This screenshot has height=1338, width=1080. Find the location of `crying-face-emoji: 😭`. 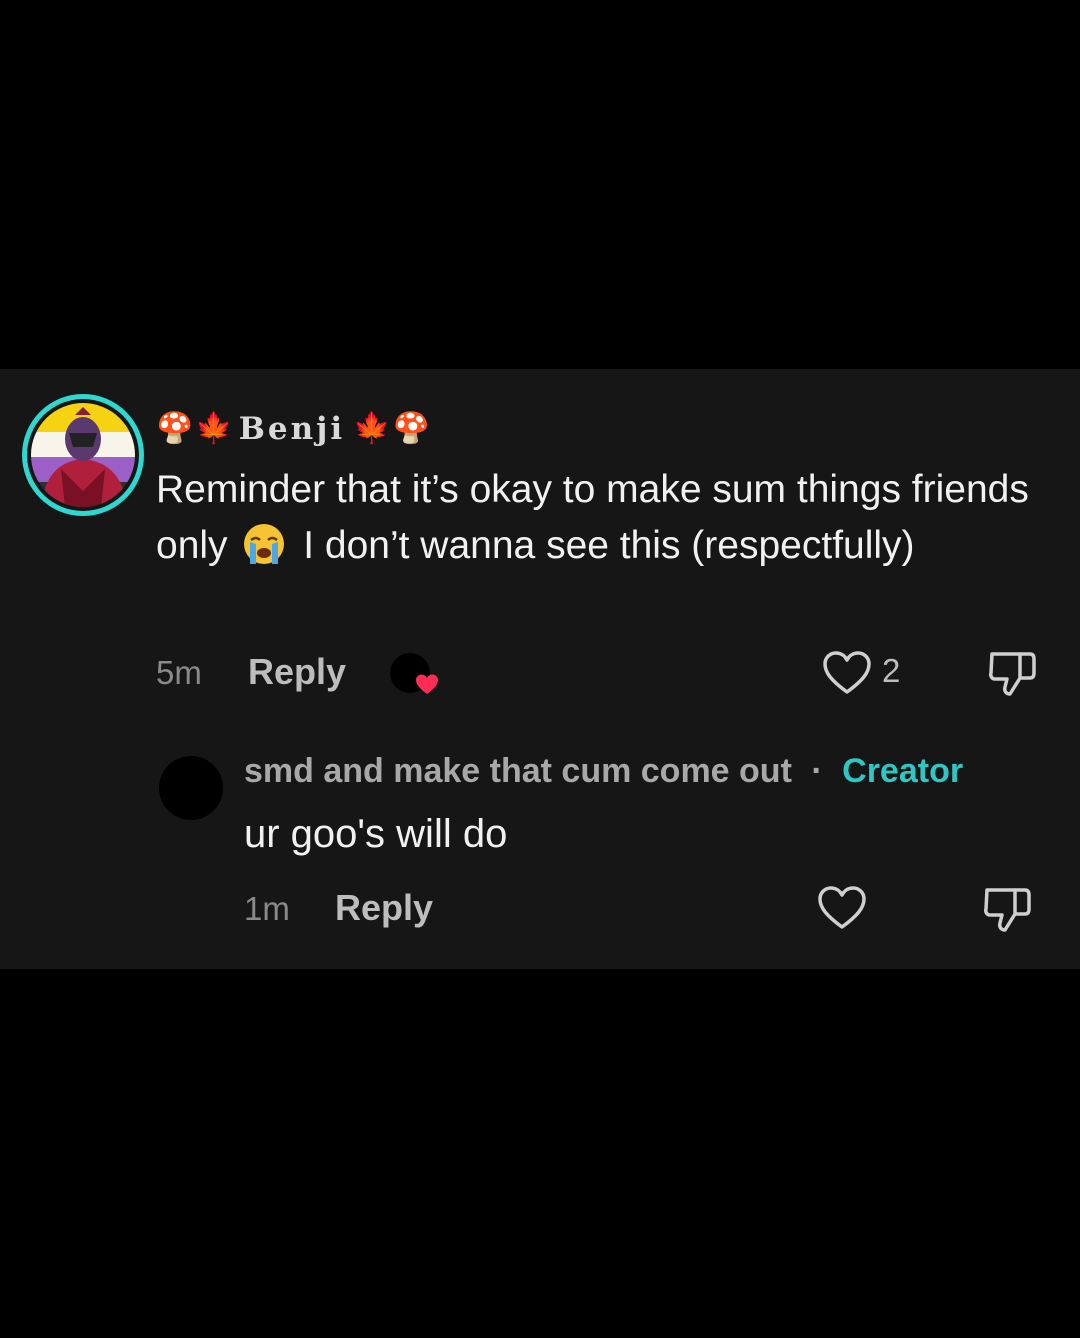

crying-face-emoji: 😭 is located at coordinates (264, 544).